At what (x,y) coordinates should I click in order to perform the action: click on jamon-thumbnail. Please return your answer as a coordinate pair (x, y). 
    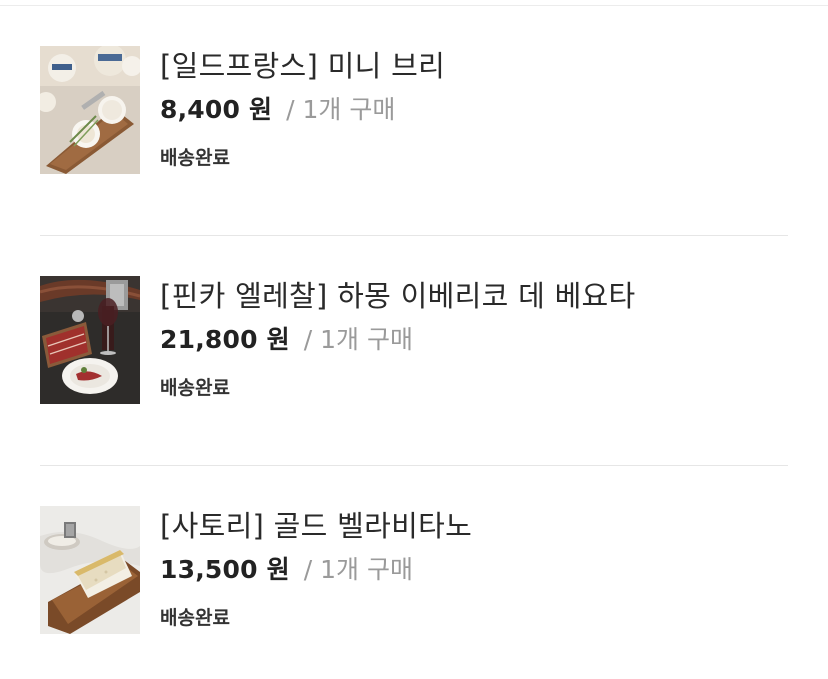
    Looking at the image, I should click on (90, 340).